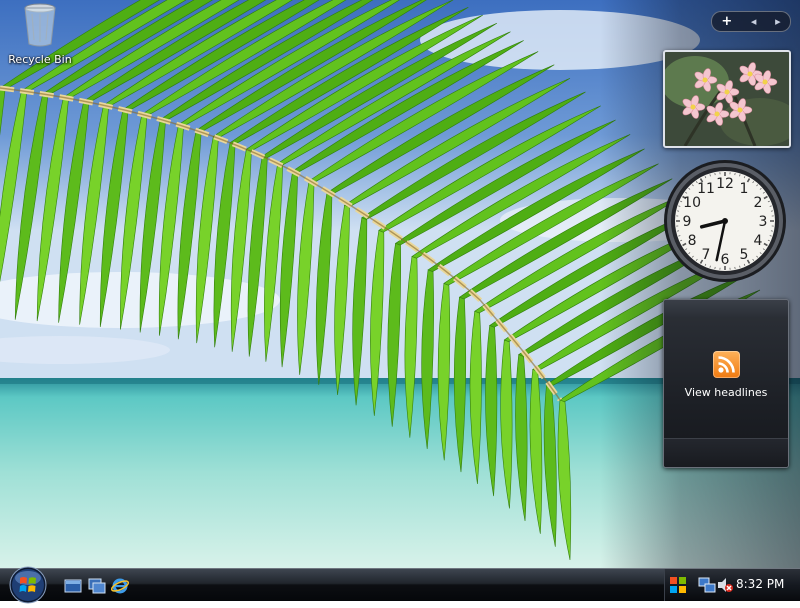 The image size is (800, 608). I want to click on start-button, so click(28, 585).